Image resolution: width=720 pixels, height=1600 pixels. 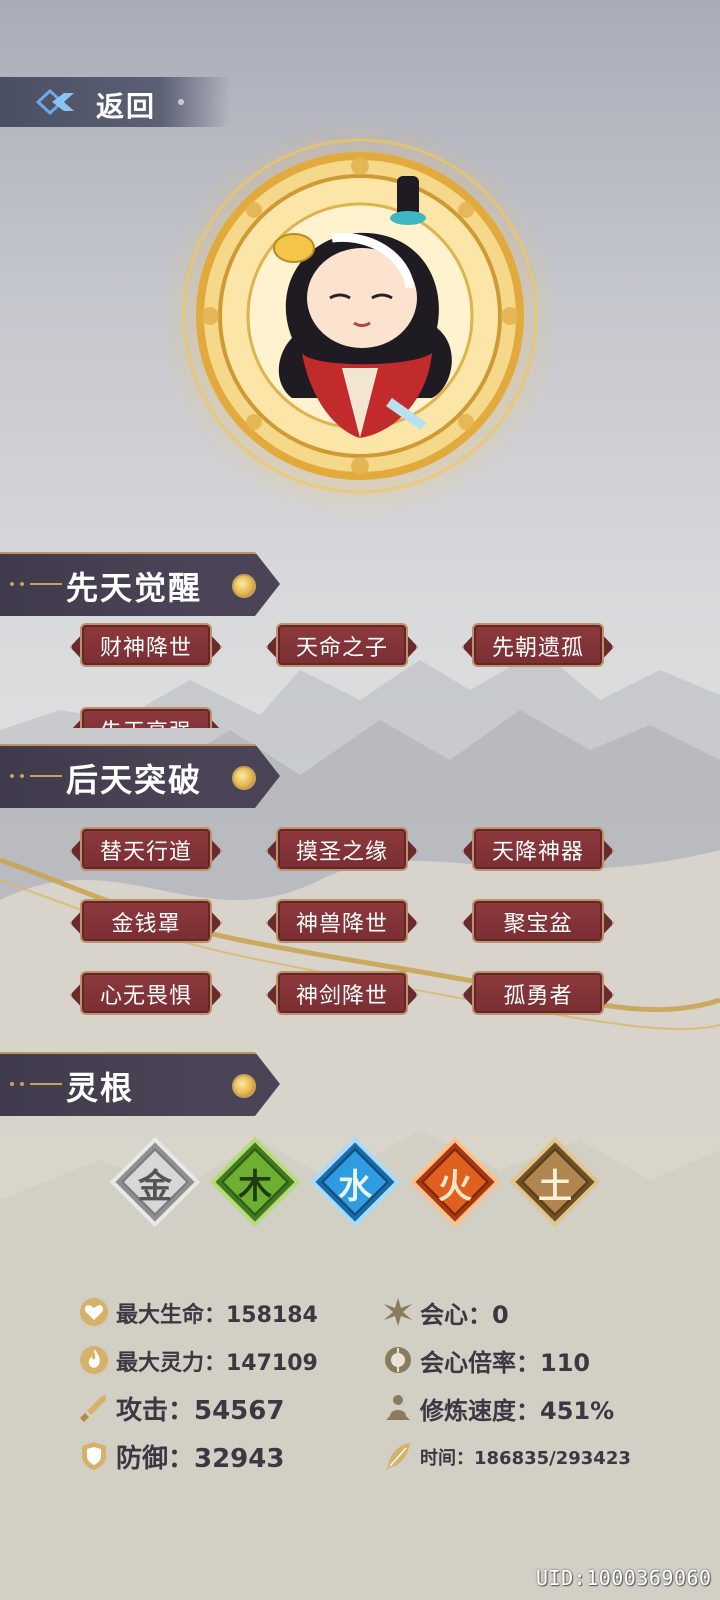 What do you see at coordinates (146, 645) in the screenshot?
I see `trait-tag: 财神降世` at bounding box center [146, 645].